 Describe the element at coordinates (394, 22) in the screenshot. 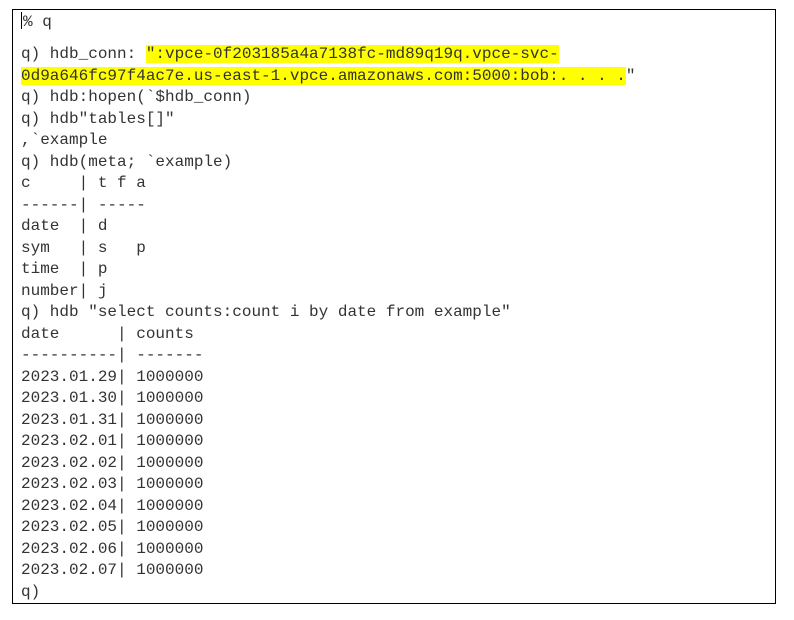

I see `shell-prompt-line: % q` at that location.